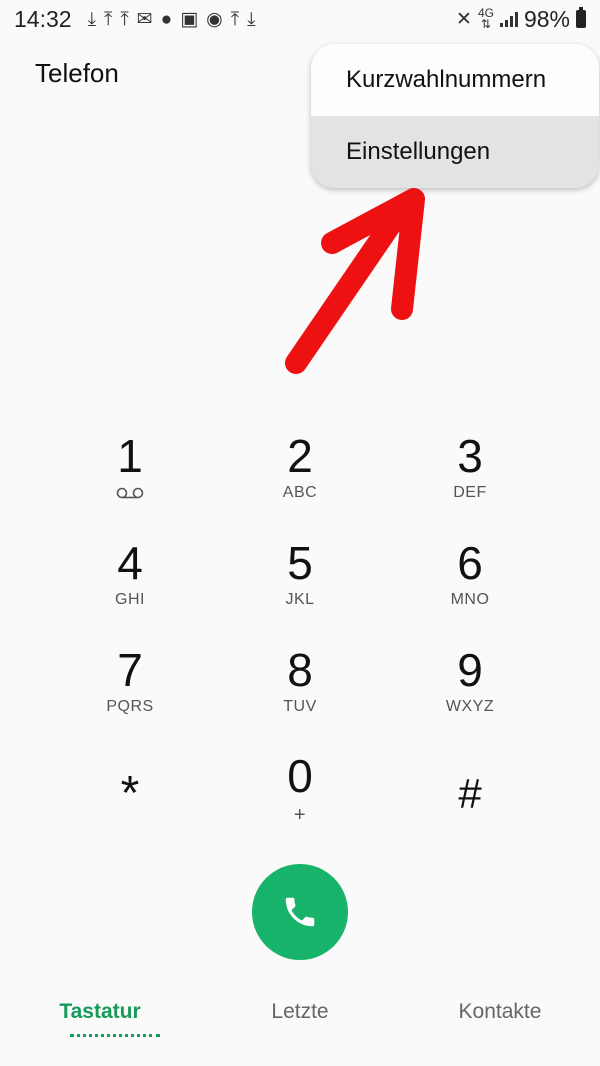  I want to click on key-1: 1, so click(130, 480).